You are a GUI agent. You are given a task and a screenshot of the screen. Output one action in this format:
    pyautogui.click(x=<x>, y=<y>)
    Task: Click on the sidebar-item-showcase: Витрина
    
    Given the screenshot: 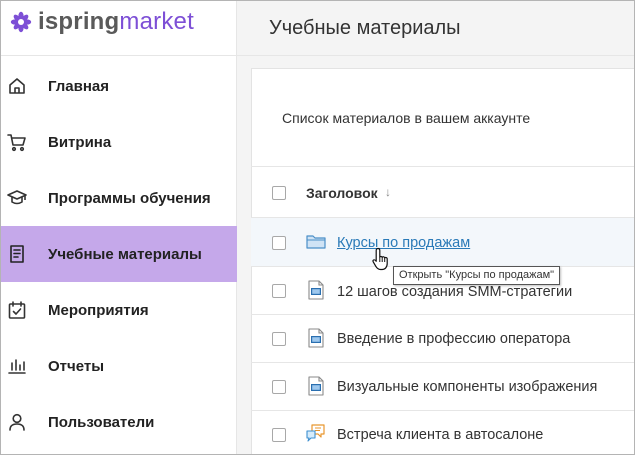 What is the action you would take?
    pyautogui.click(x=118, y=142)
    